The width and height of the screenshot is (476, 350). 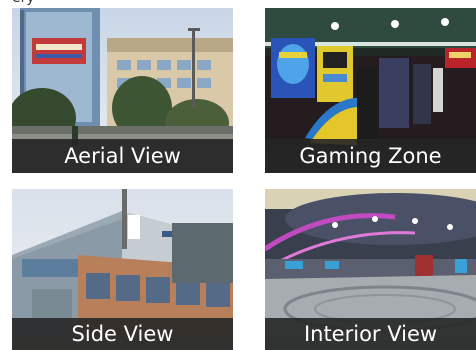 I want to click on tile-caption-aerial-view: Aerial View, so click(x=122, y=156).